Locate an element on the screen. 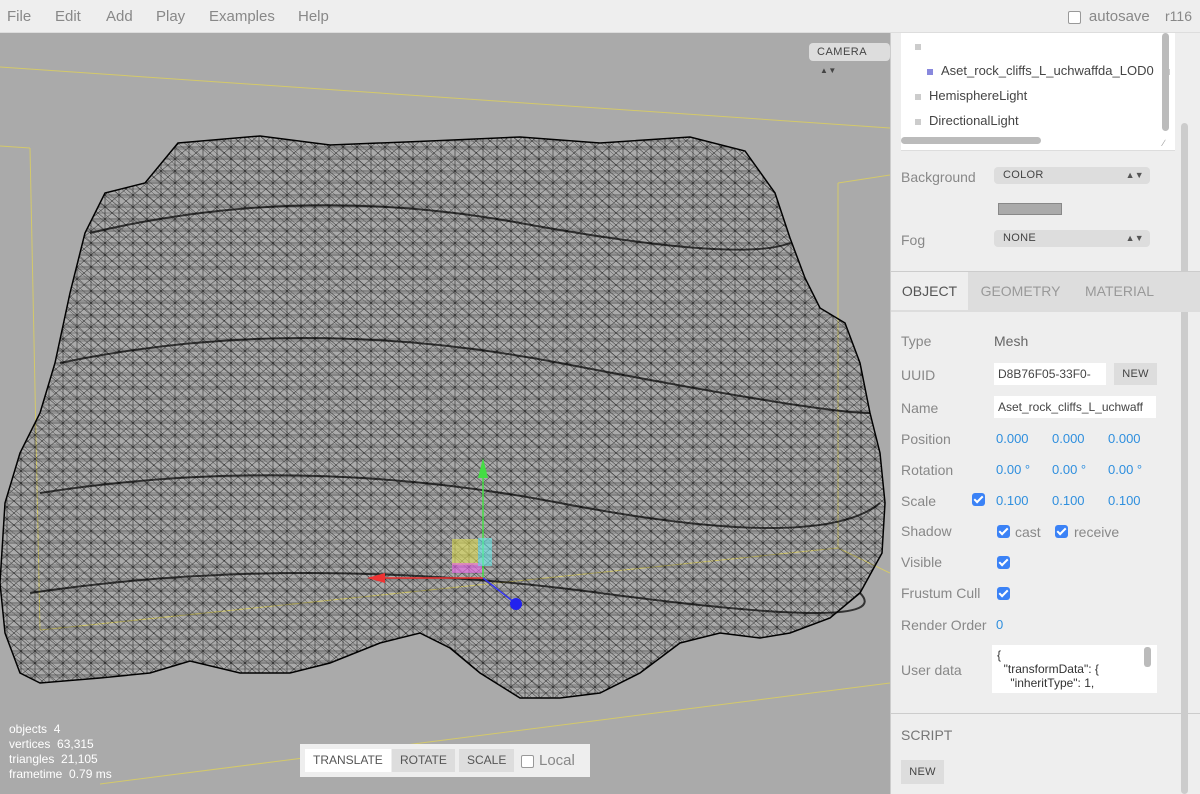 The width and height of the screenshot is (1200, 794). position-label: Position is located at coordinates (926, 439).